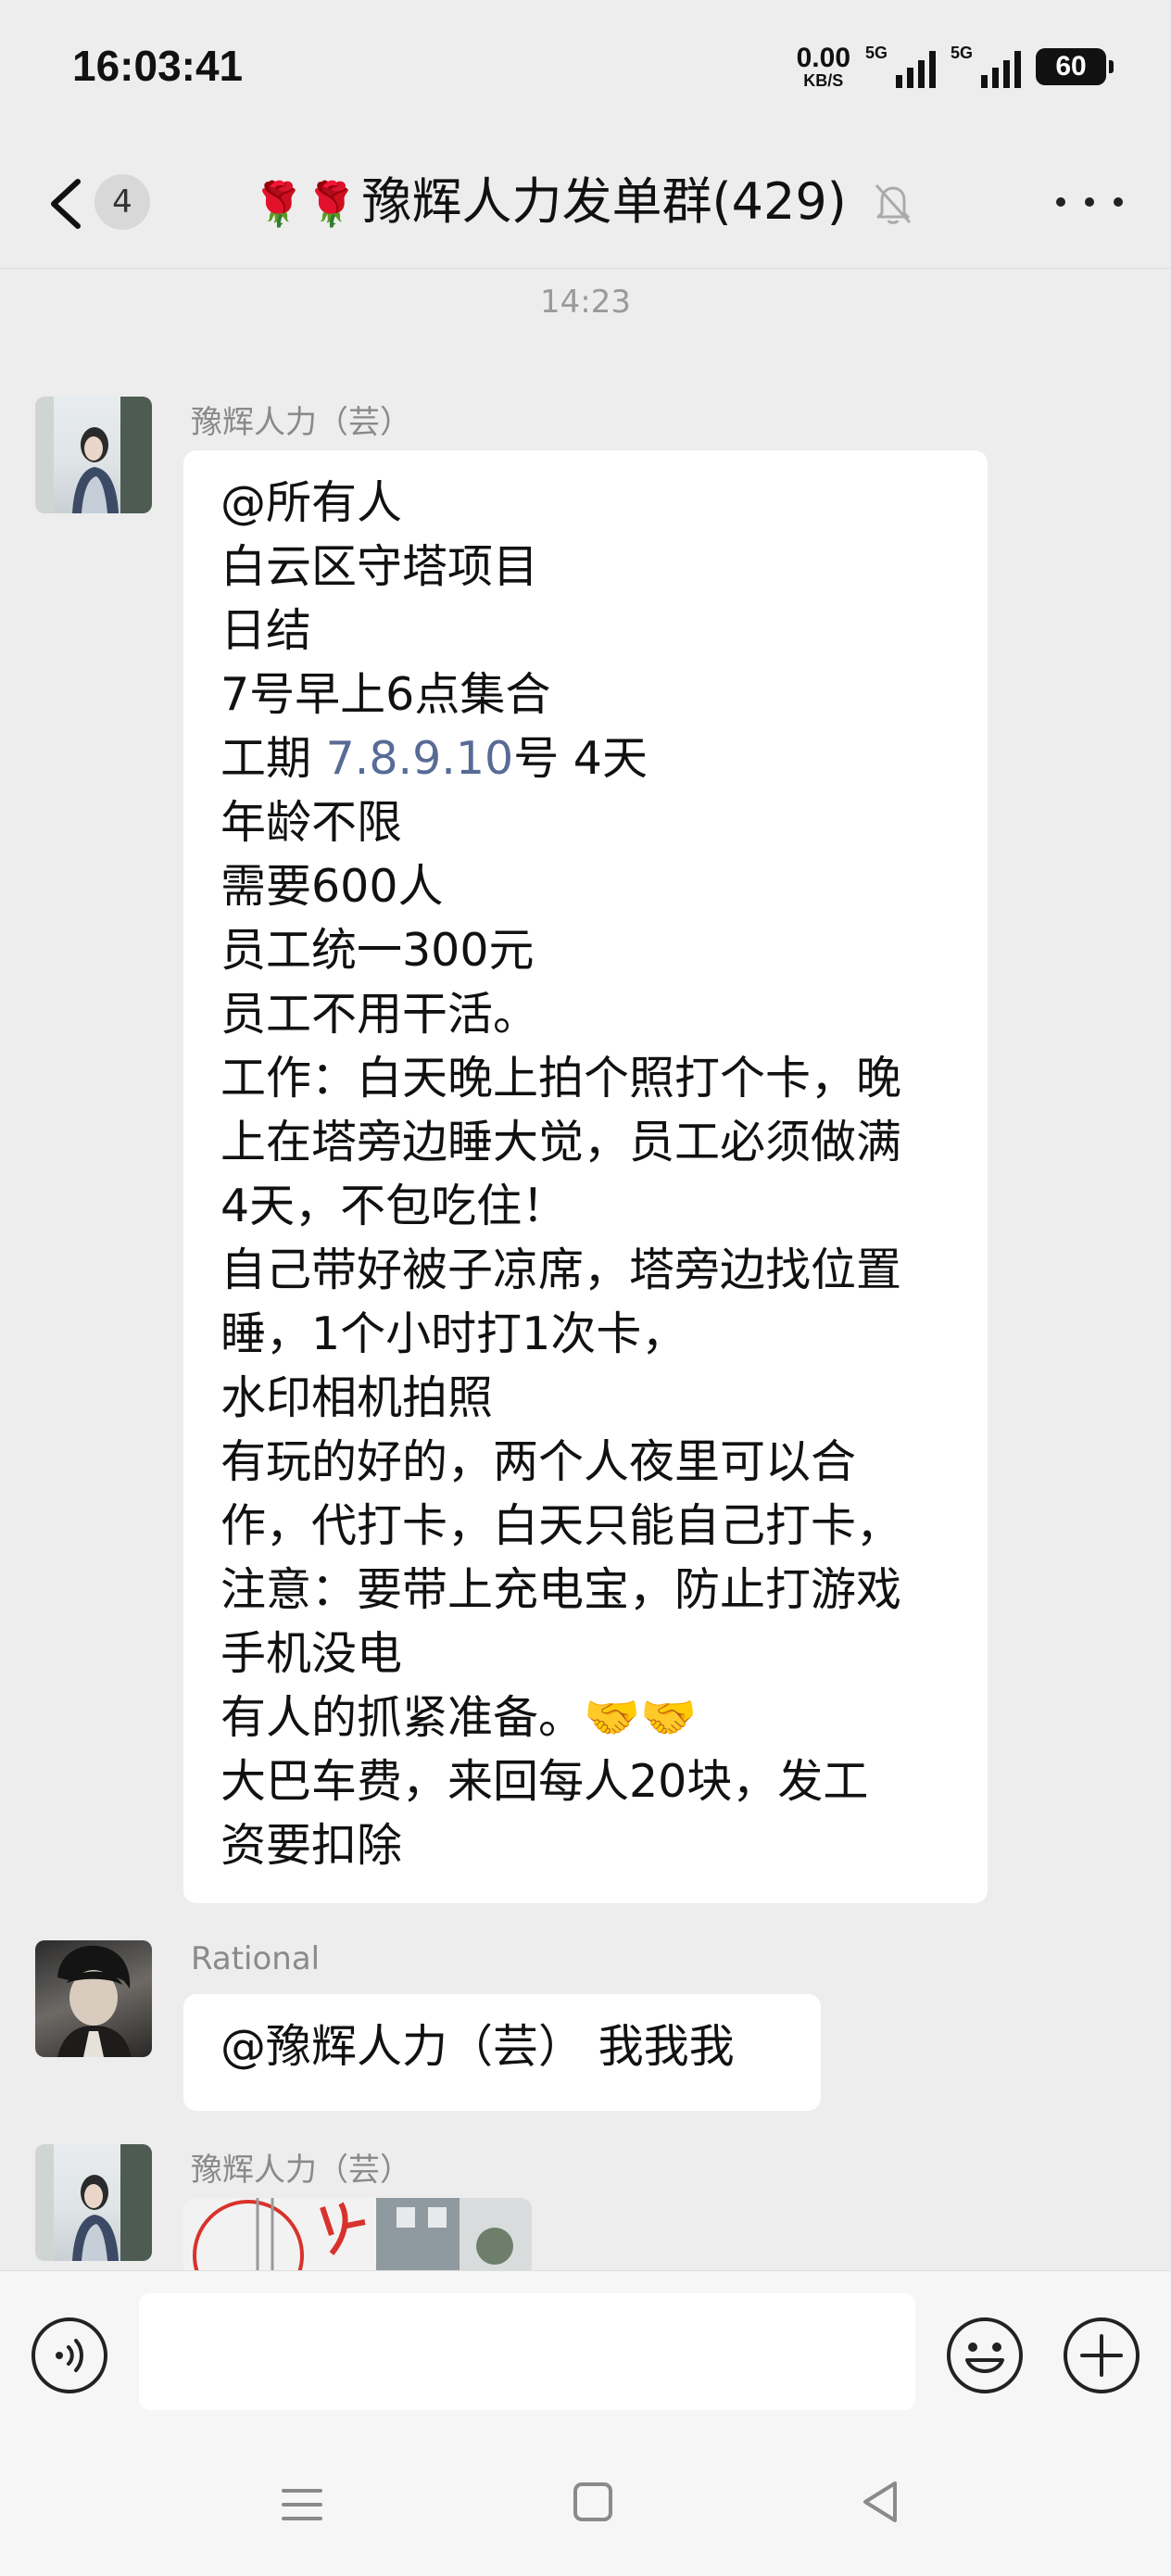  I want to click on status-indicators: 0.00 KB/S 5G 5G 60, so click(955, 67).